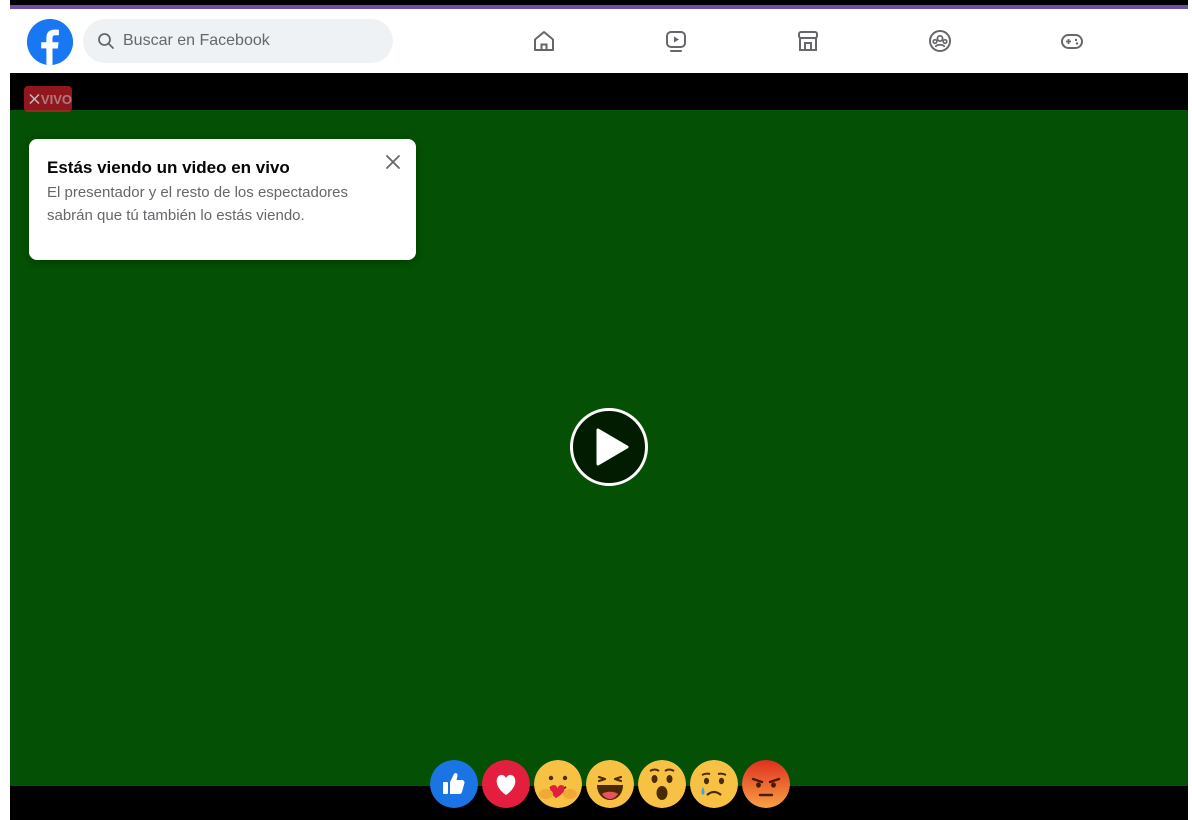 This screenshot has height=820, width=1192. Describe the element at coordinates (599, 91) in the screenshot. I see `video-top-bar` at that location.